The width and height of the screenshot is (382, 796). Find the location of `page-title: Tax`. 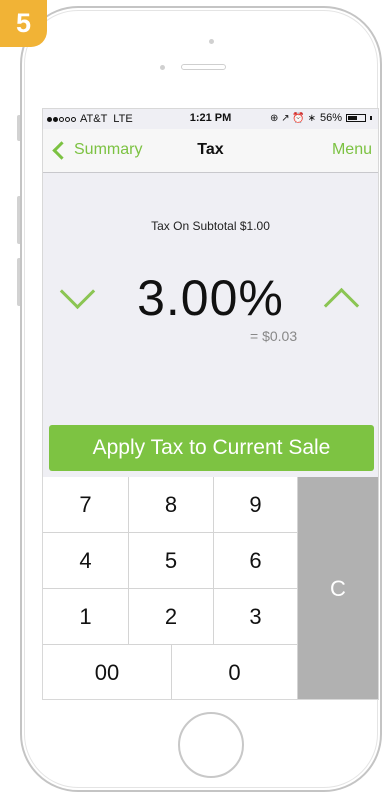

page-title: Tax is located at coordinates (210, 149).